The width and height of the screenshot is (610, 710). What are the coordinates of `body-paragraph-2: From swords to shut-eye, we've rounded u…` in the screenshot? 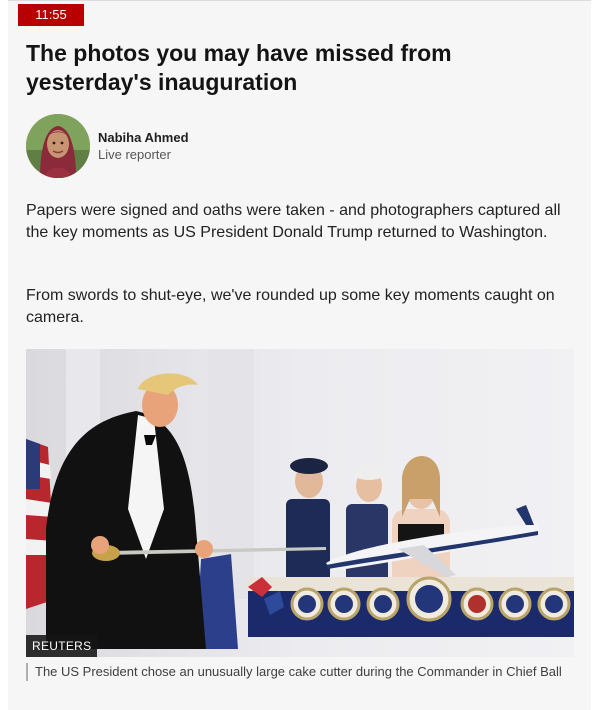 It's located at (290, 306).